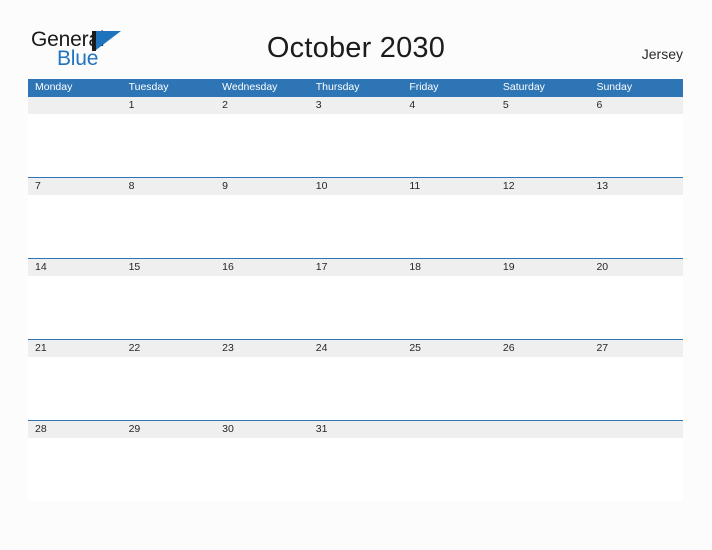  I want to click on day-cell: 9, so click(262, 186).